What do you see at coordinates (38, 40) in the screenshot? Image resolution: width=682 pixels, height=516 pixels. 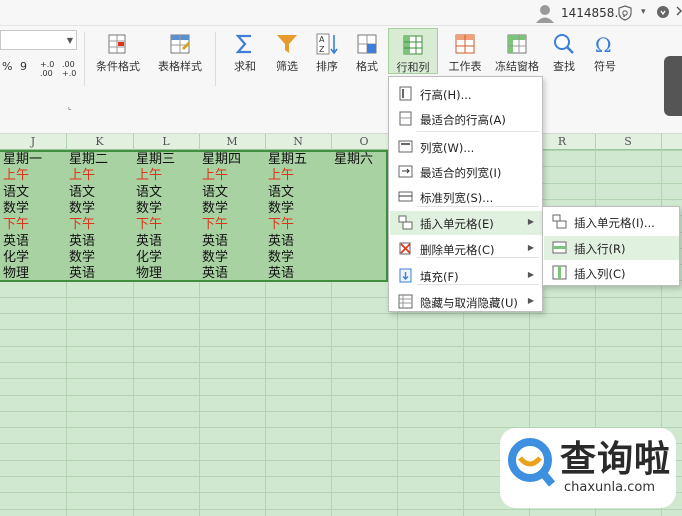 I see `number-format-combo: ▼` at bounding box center [38, 40].